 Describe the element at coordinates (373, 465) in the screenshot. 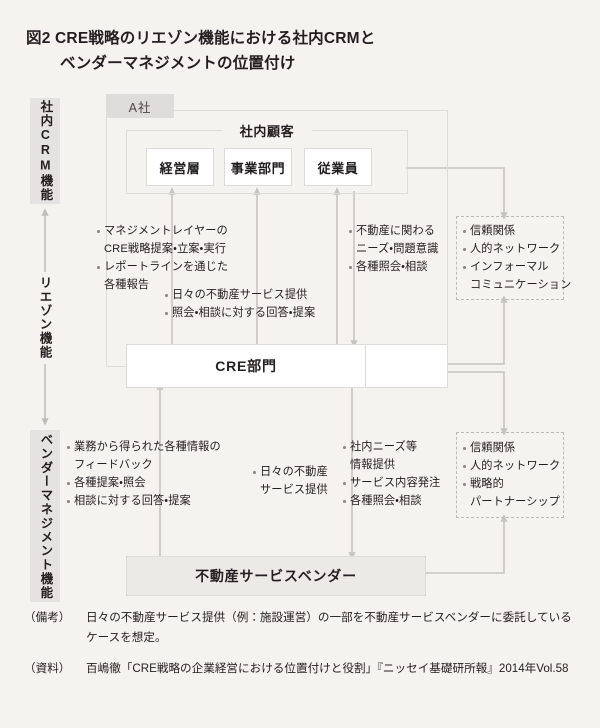

I see `annotation-line: 情報提供` at that location.